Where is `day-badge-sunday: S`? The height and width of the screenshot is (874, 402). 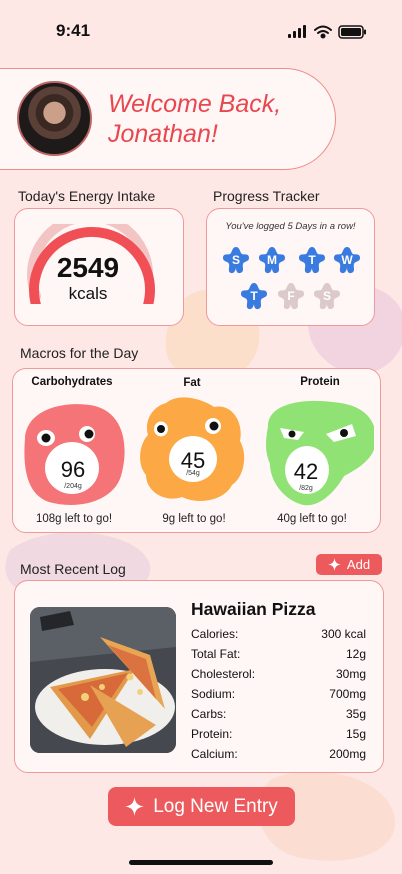 day-badge-sunday: S is located at coordinates (236, 260).